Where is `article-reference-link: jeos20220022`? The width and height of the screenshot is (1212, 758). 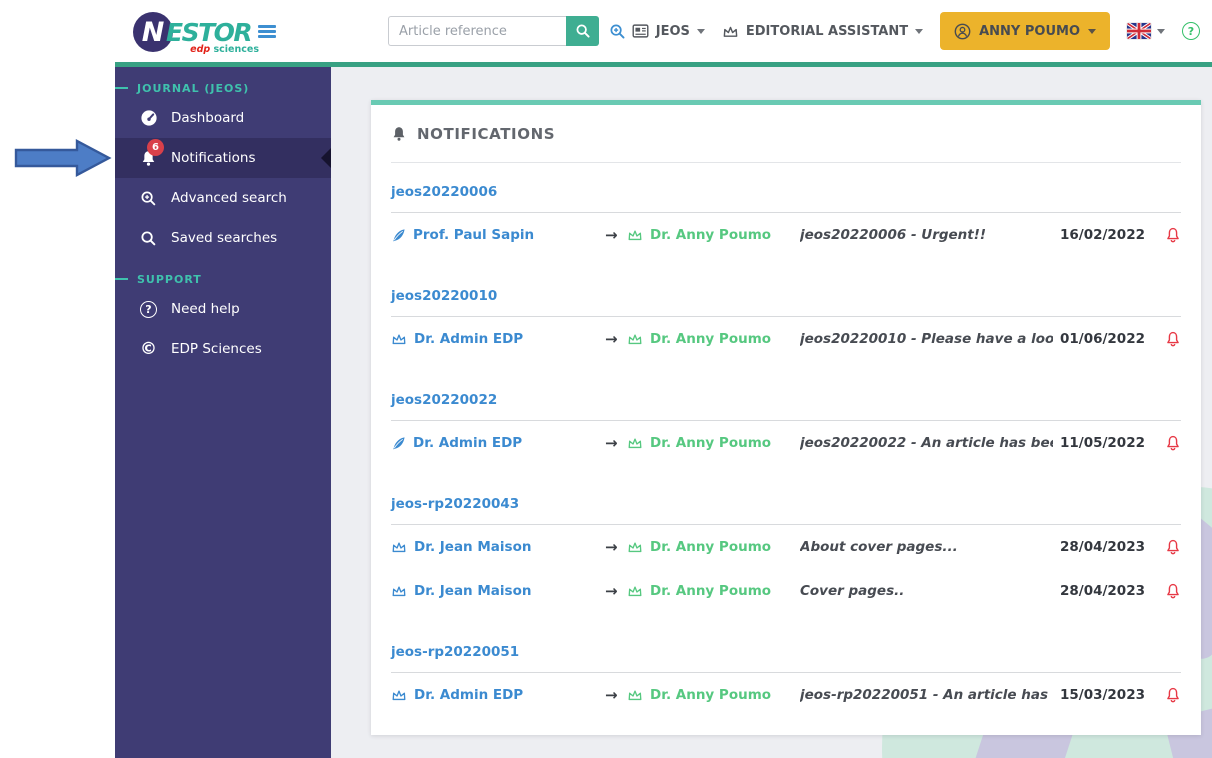
article-reference-link: jeos20220022 is located at coordinates (786, 406).